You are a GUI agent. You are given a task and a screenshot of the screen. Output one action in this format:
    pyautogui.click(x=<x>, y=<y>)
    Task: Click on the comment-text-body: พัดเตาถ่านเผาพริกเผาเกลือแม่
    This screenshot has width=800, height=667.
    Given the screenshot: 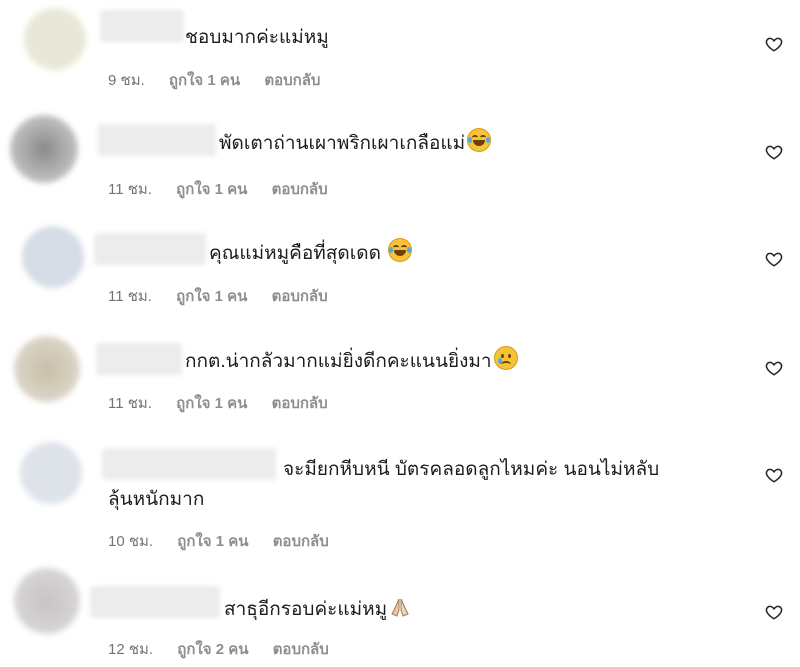 What is the action you would take?
    pyautogui.click(x=342, y=143)
    